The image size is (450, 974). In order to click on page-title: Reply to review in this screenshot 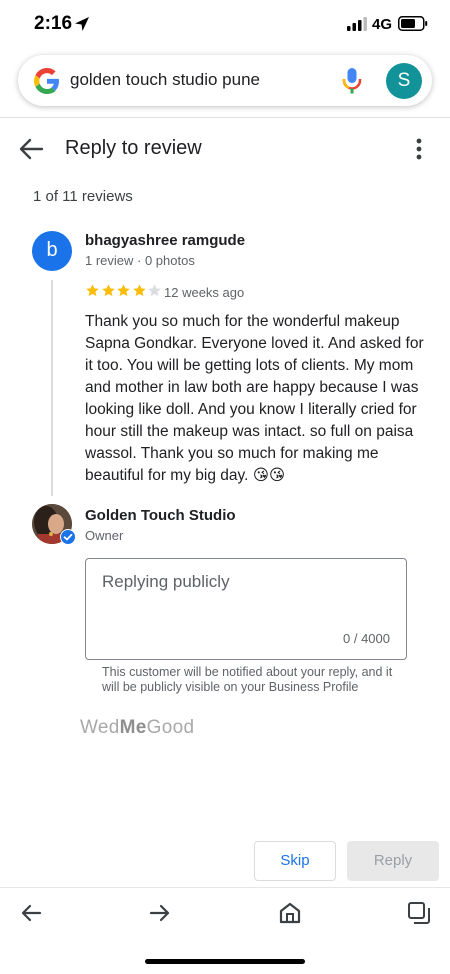, I will do `click(133, 148)`.